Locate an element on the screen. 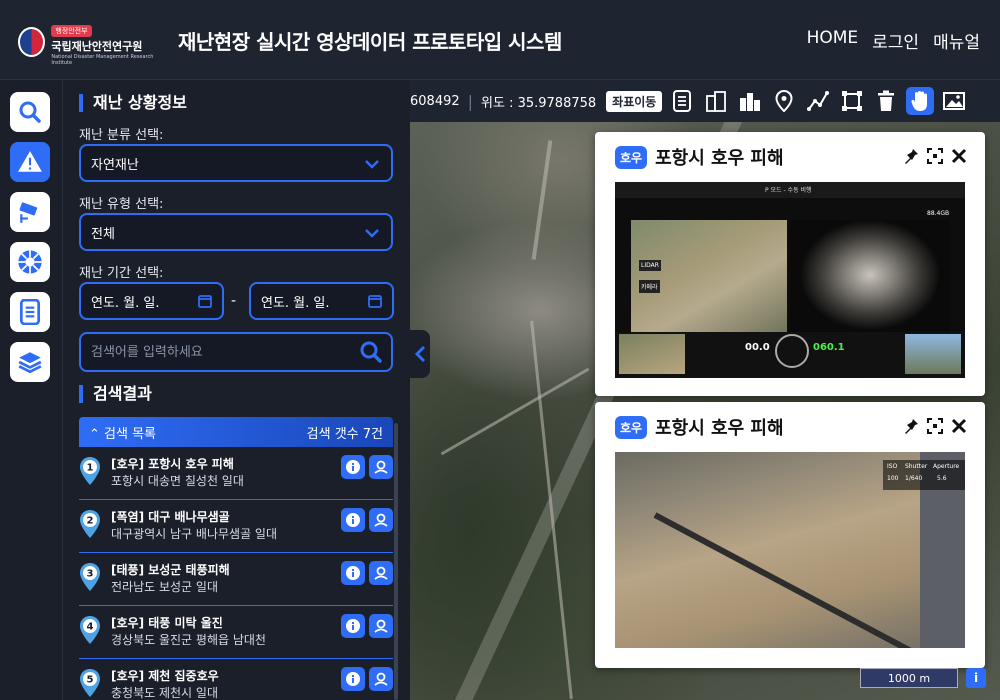 This screenshot has width=1000, height=700. location-icon is located at coordinates (381, 679).